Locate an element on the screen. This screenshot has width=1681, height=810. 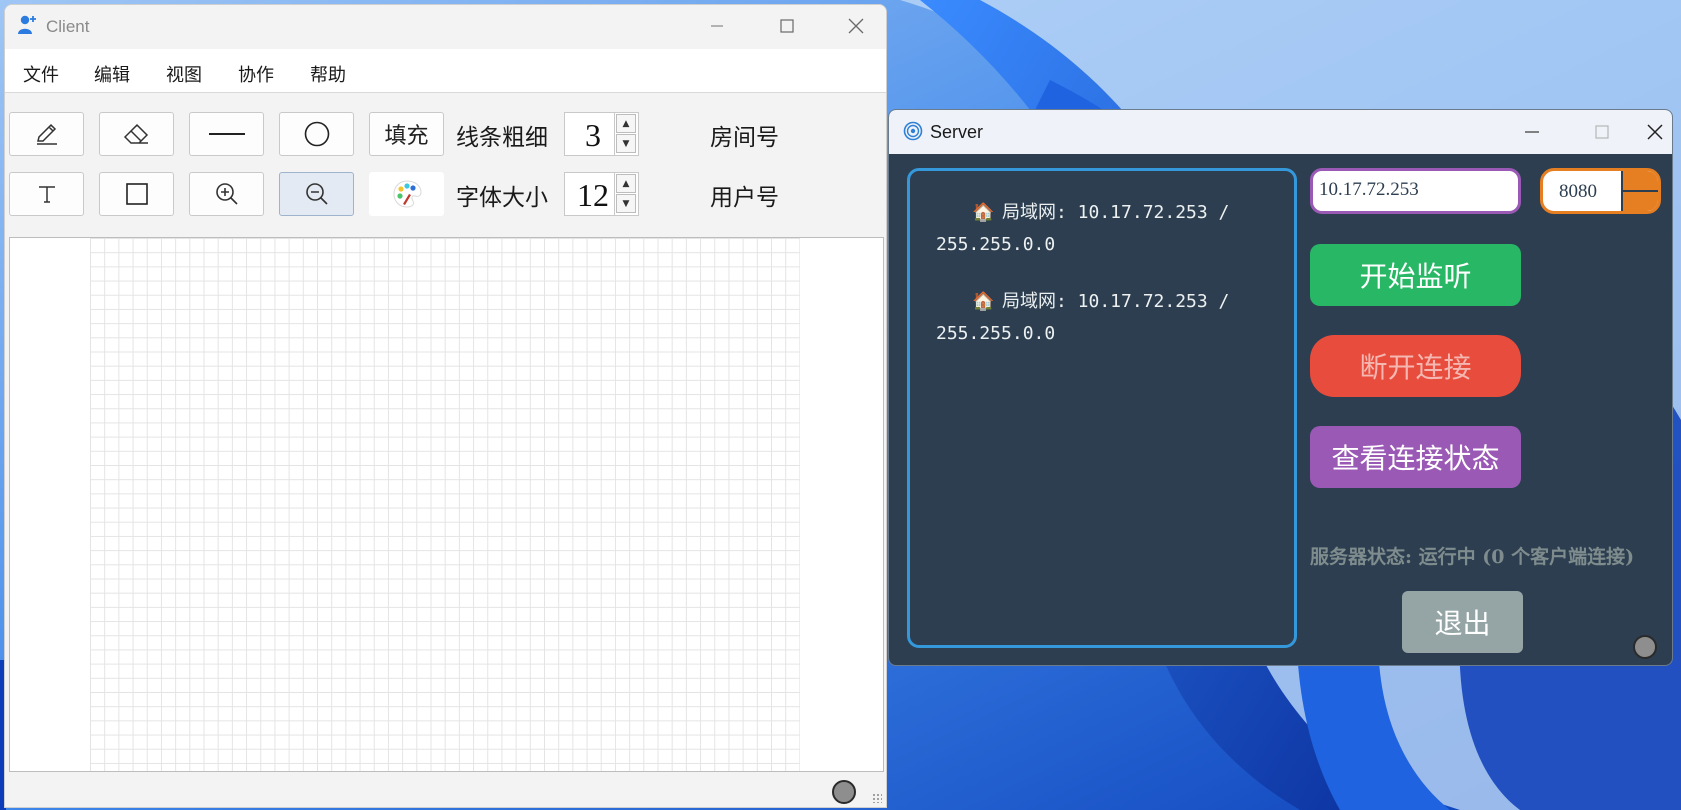
line-width-spinbox: 3 ▲ ▼ is located at coordinates (601, 134).